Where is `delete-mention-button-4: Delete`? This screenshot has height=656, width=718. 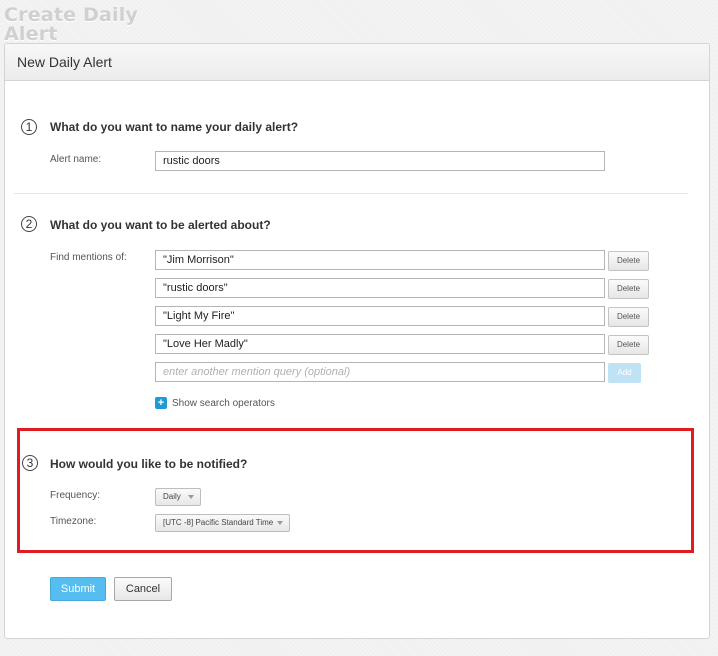 delete-mention-button-4: Delete is located at coordinates (628, 345).